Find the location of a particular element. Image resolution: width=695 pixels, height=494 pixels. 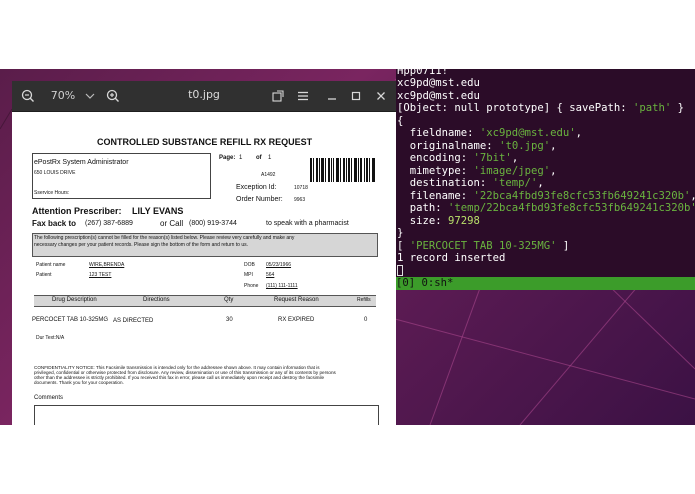

chevron-down-icon is located at coordinates (90, 96).